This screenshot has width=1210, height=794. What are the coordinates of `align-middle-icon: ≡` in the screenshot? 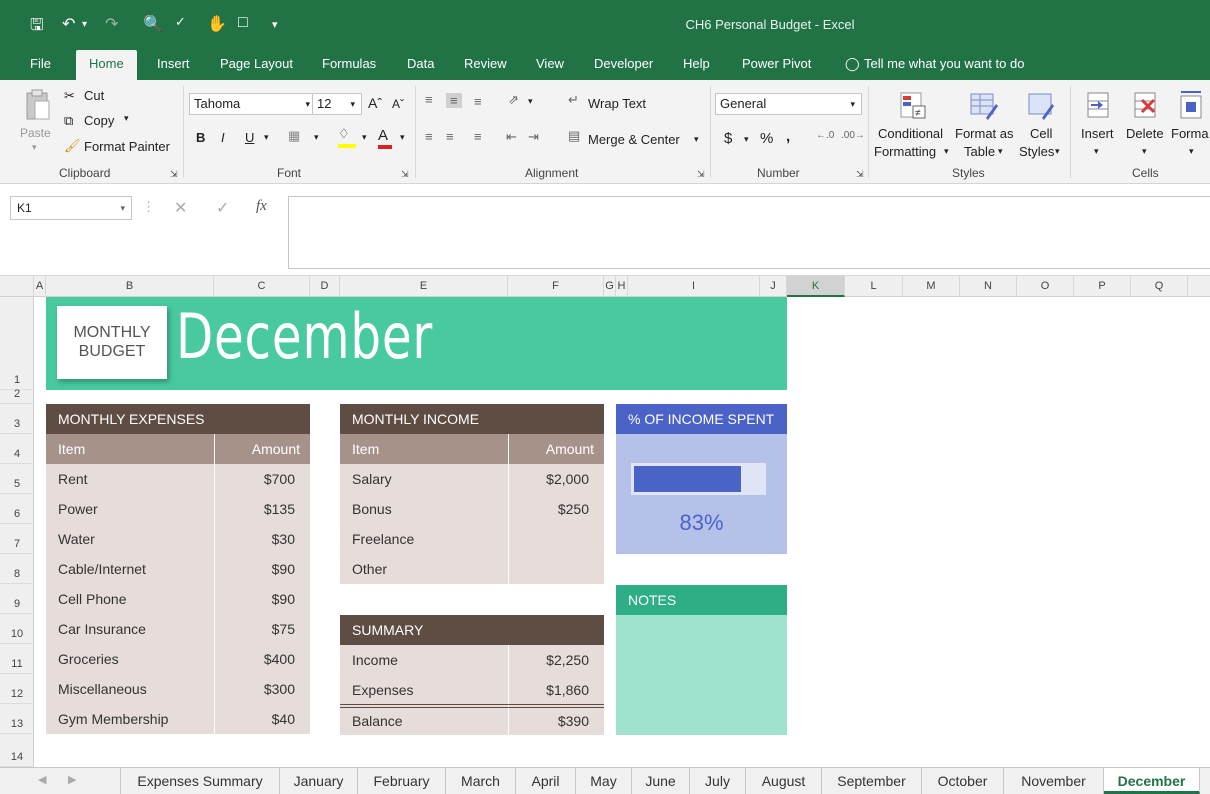 It's located at (454, 100).